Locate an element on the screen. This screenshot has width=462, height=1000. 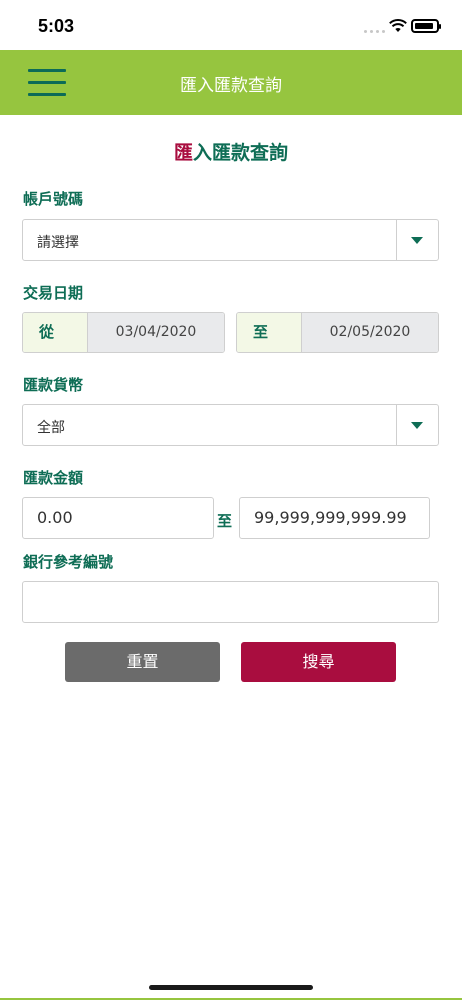
amount-label: 匯款金額 is located at coordinates (53, 478).